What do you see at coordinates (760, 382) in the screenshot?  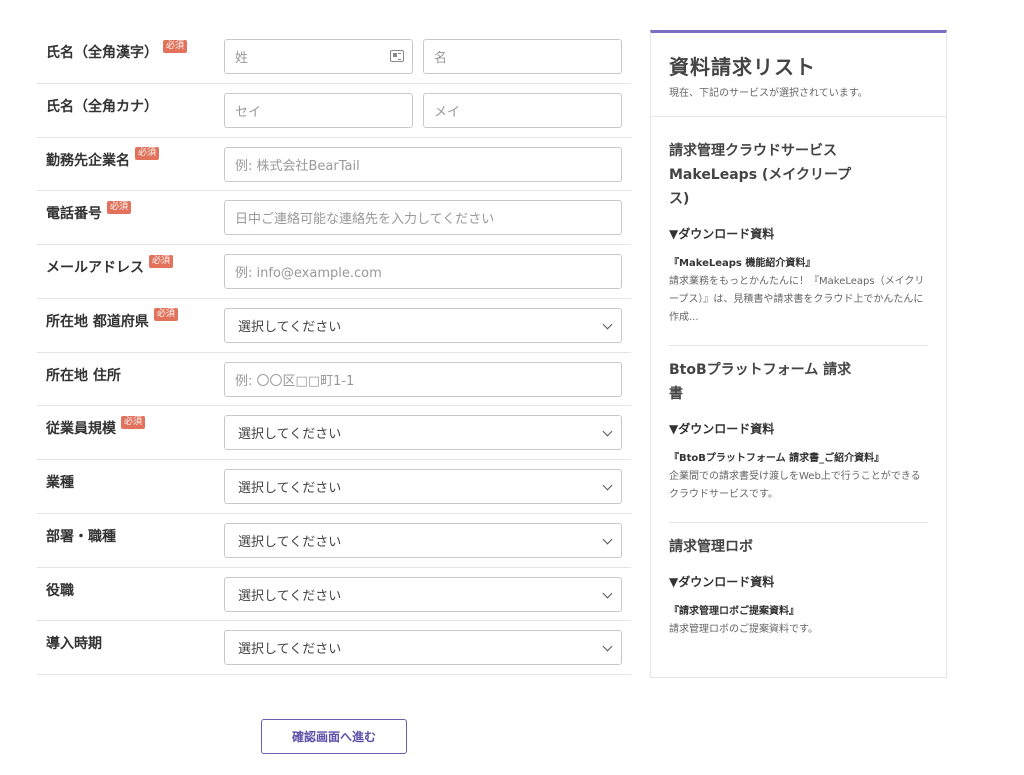 I see `service-name: BtoBプラットフォーム 請求書` at bounding box center [760, 382].